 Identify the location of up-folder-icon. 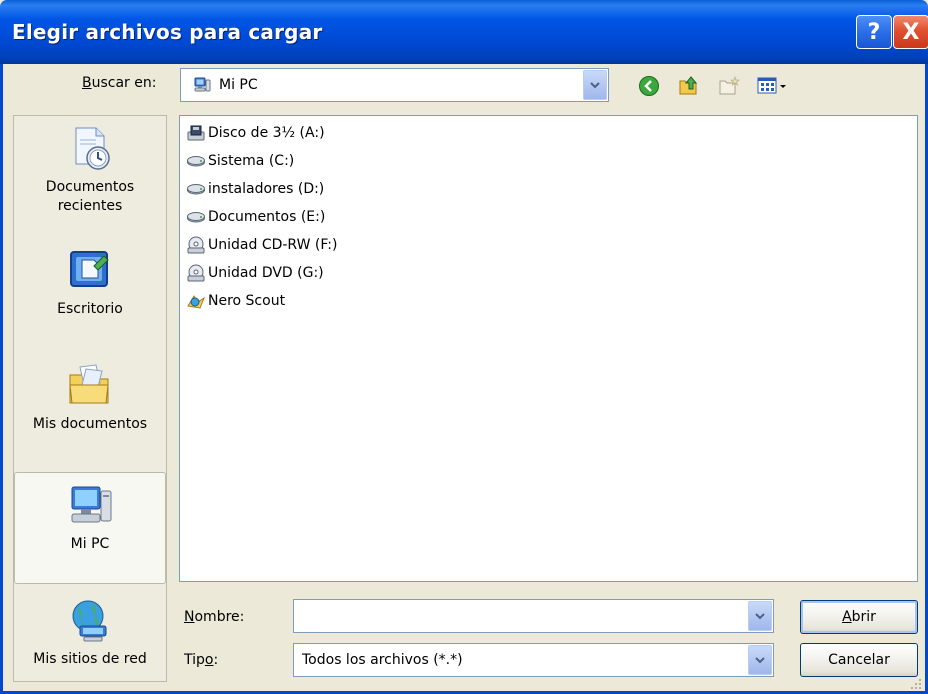
(688, 85).